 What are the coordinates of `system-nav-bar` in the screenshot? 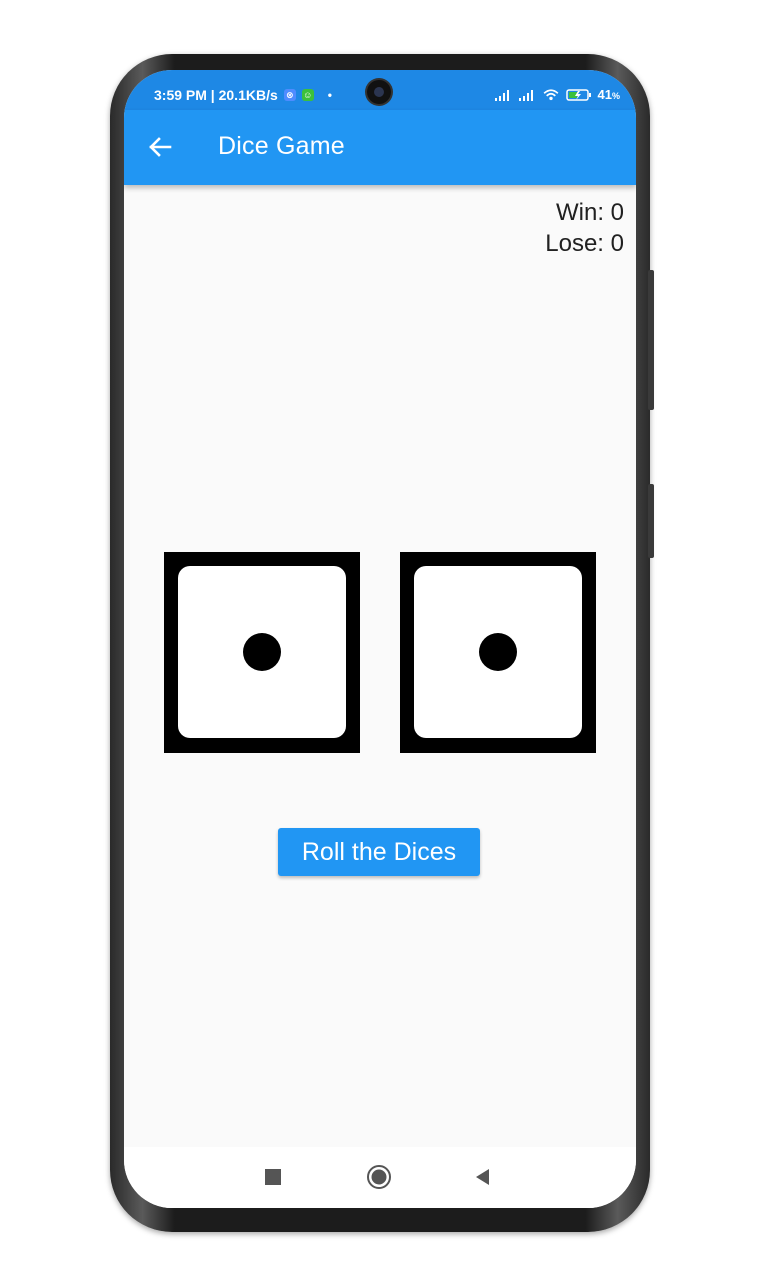 It's located at (380, 1177).